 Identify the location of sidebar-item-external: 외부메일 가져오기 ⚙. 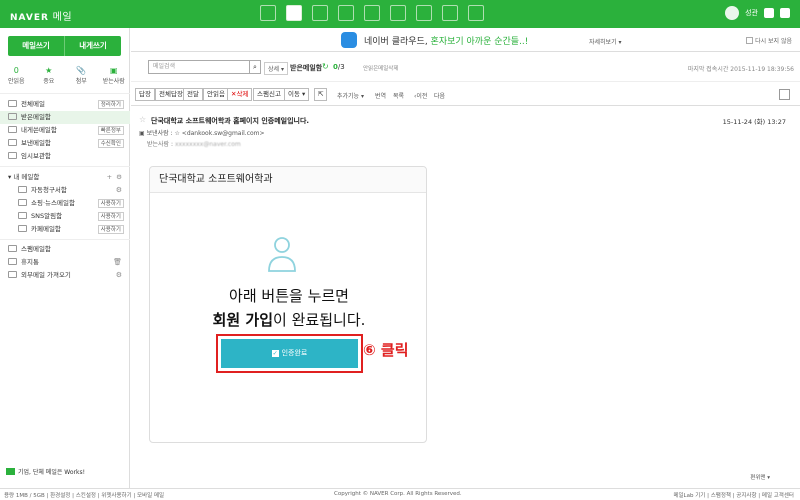
(65, 275).